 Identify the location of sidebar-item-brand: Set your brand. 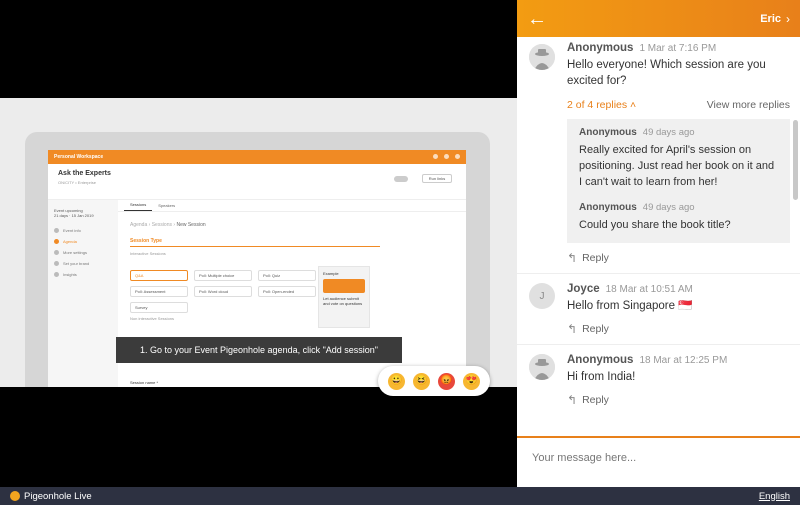
(83, 263).